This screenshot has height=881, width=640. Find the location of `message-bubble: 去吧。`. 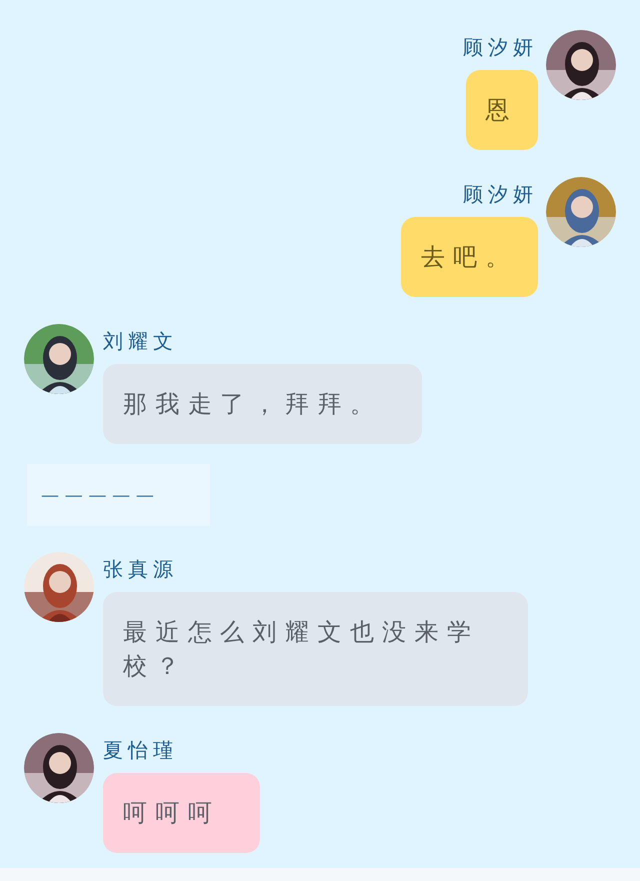

message-bubble: 去吧。 is located at coordinates (469, 257).